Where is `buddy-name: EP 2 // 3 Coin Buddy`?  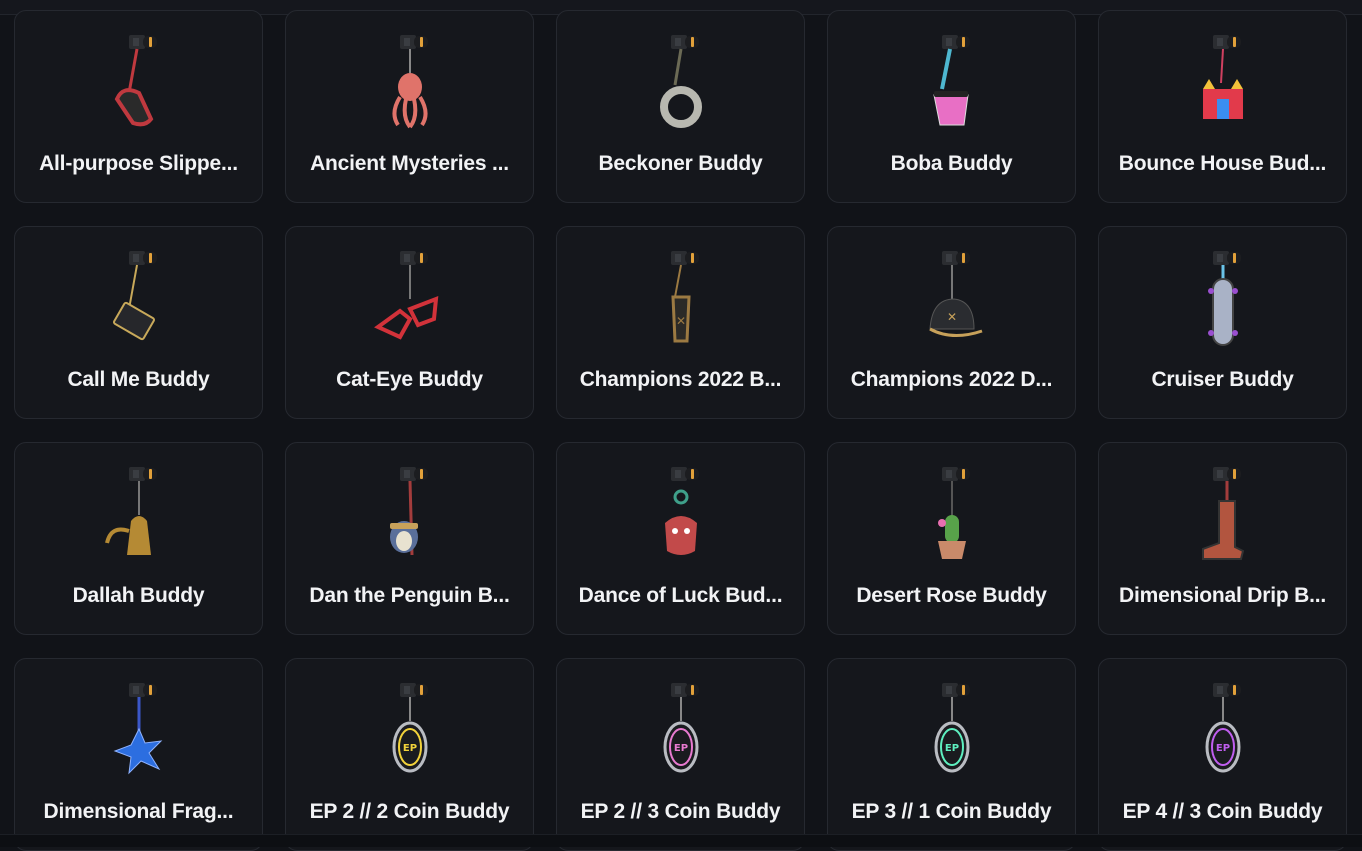
buddy-name: EP 2 // 3 Coin Buddy is located at coordinates (680, 811).